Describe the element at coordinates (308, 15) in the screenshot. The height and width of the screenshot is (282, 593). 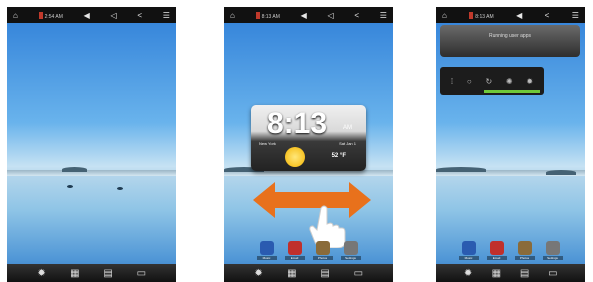
I see `status-bar: ⌂ 8:13 AM ◀ ◁ < ☰` at that location.